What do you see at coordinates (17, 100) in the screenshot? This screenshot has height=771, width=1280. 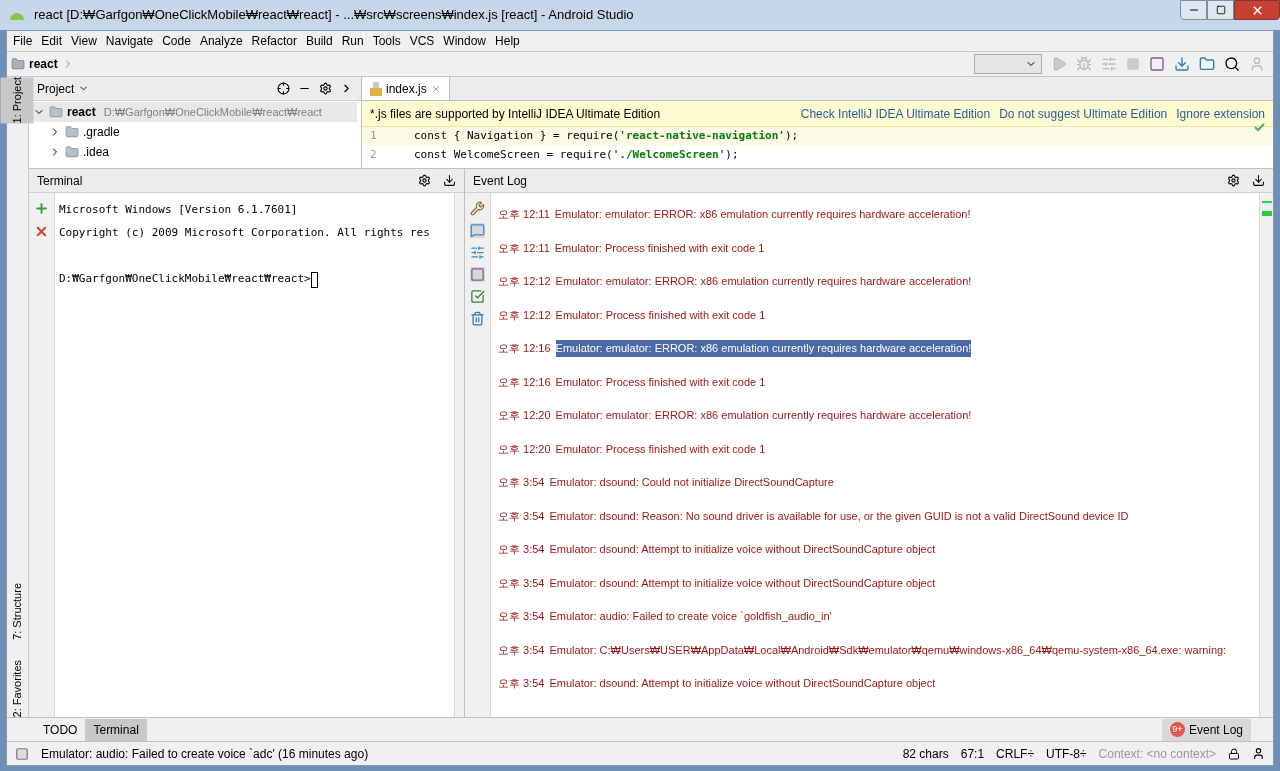 I see `side-tab: 1: Project` at bounding box center [17, 100].